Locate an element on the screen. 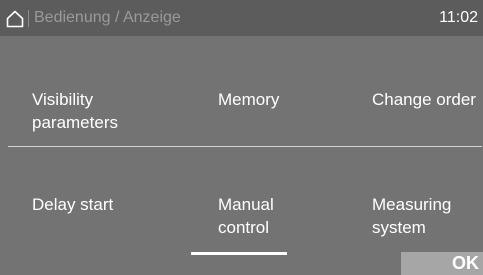 The width and height of the screenshot is (483, 275). menu-item-change-order: Change order is located at coordinates (424, 99).